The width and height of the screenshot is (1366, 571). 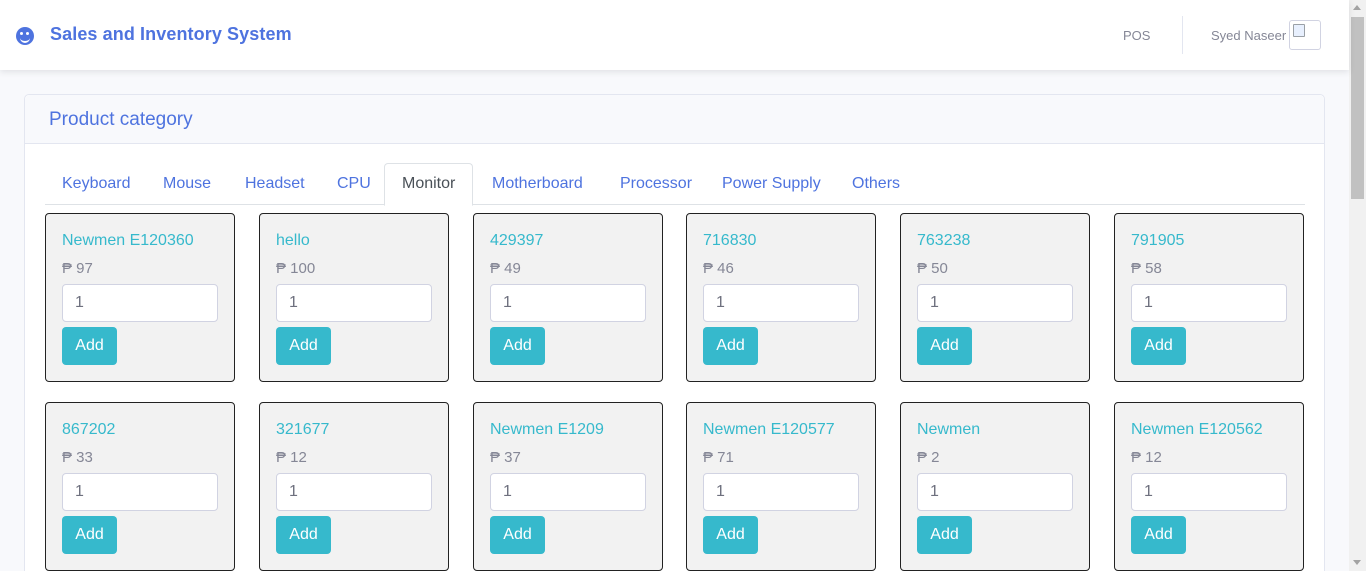 I want to click on tab-cpu: CPU, so click(x=354, y=184).